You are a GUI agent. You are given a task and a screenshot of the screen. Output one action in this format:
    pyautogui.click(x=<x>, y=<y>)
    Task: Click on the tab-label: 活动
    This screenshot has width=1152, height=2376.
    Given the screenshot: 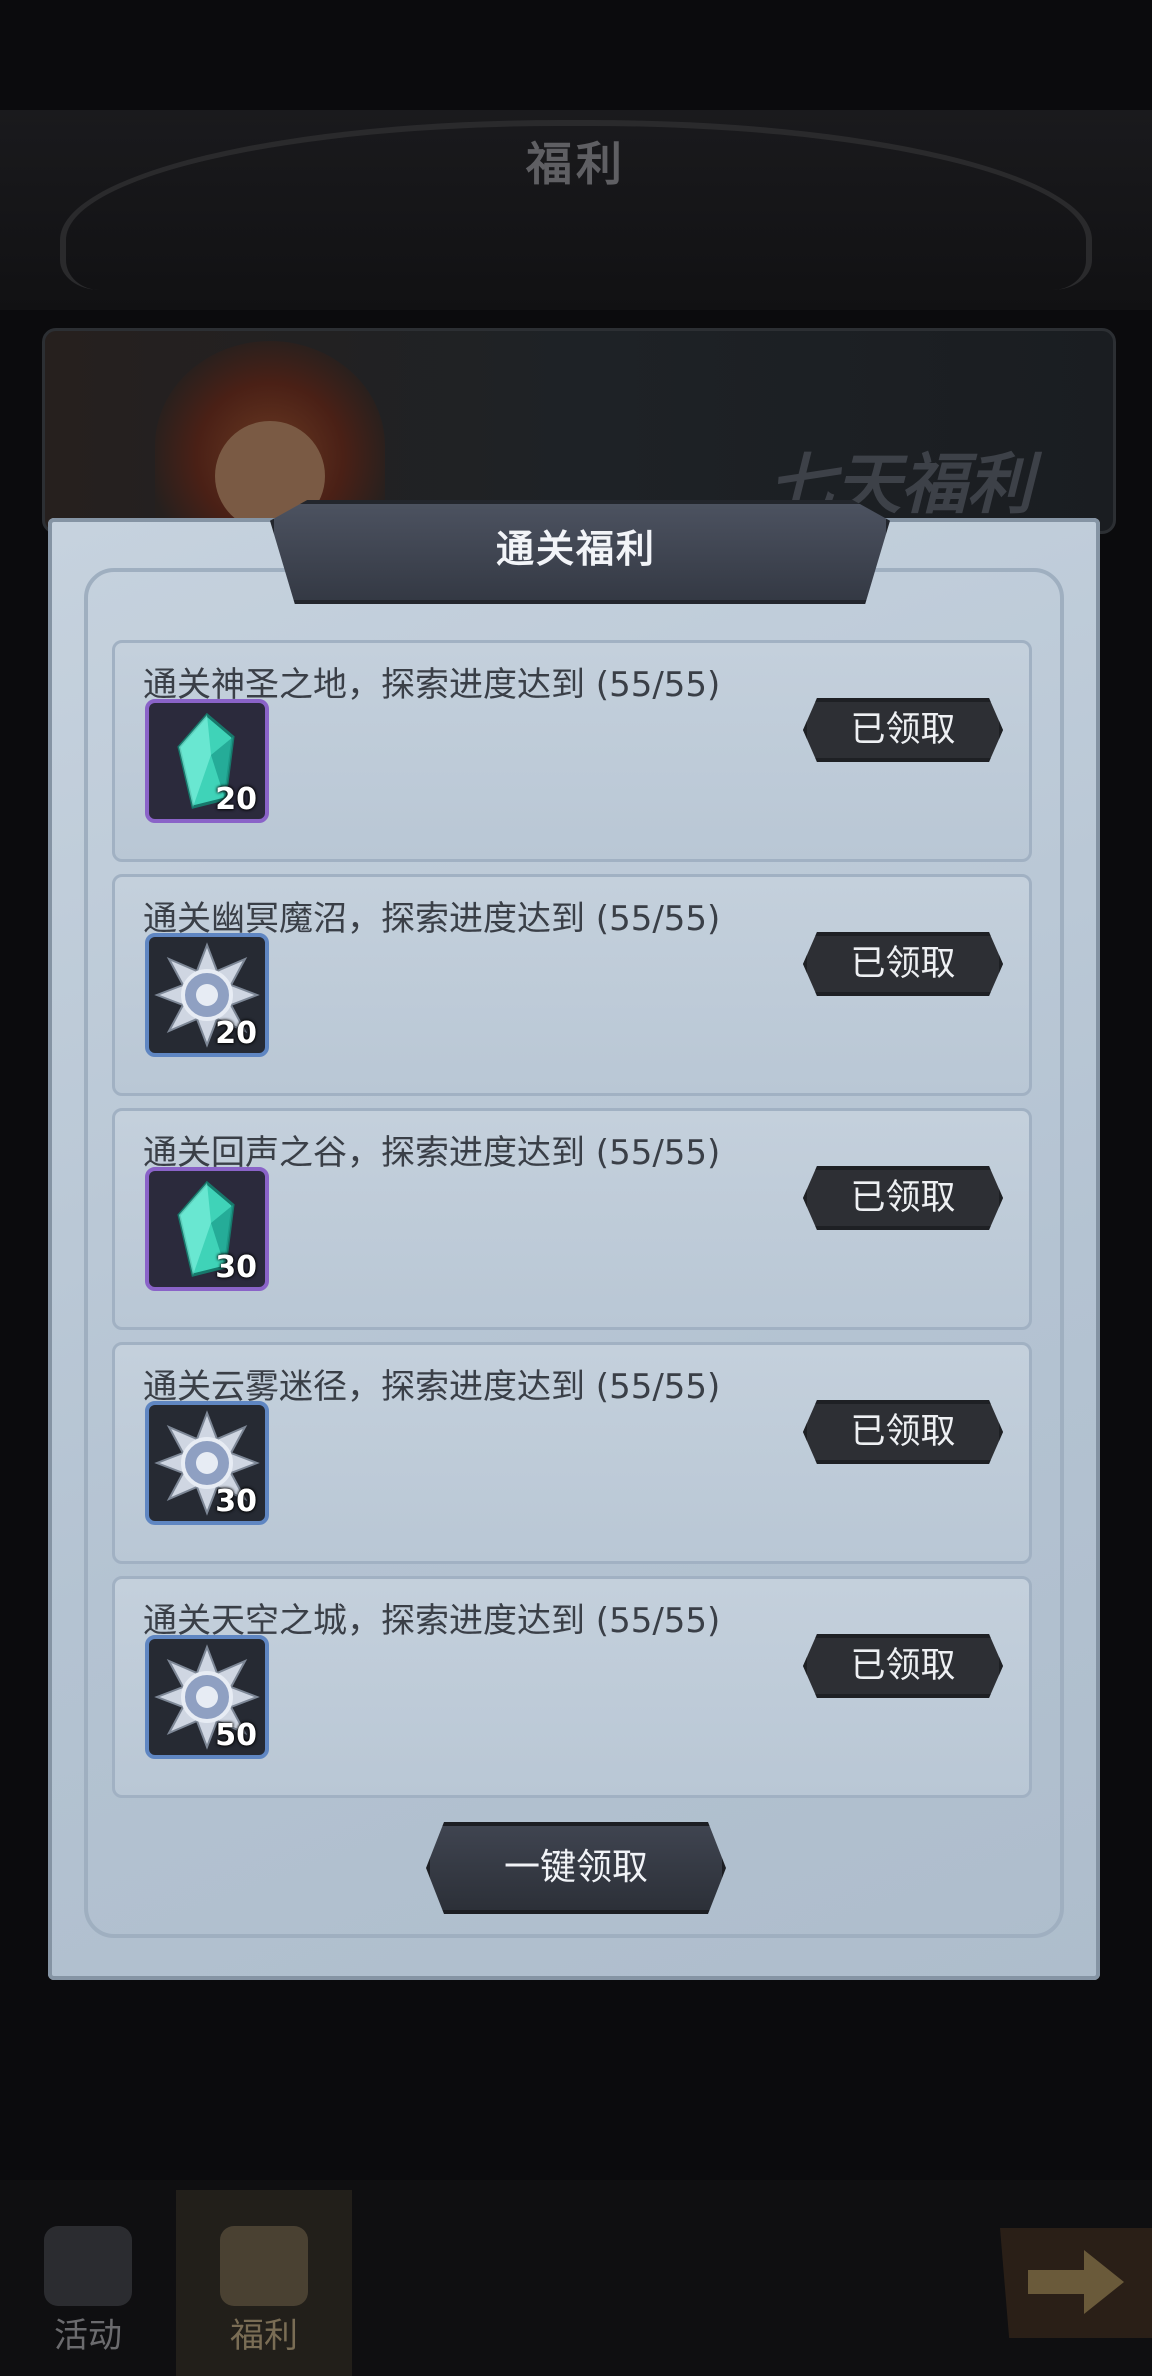 What is the action you would take?
    pyautogui.click(x=88, y=2336)
    